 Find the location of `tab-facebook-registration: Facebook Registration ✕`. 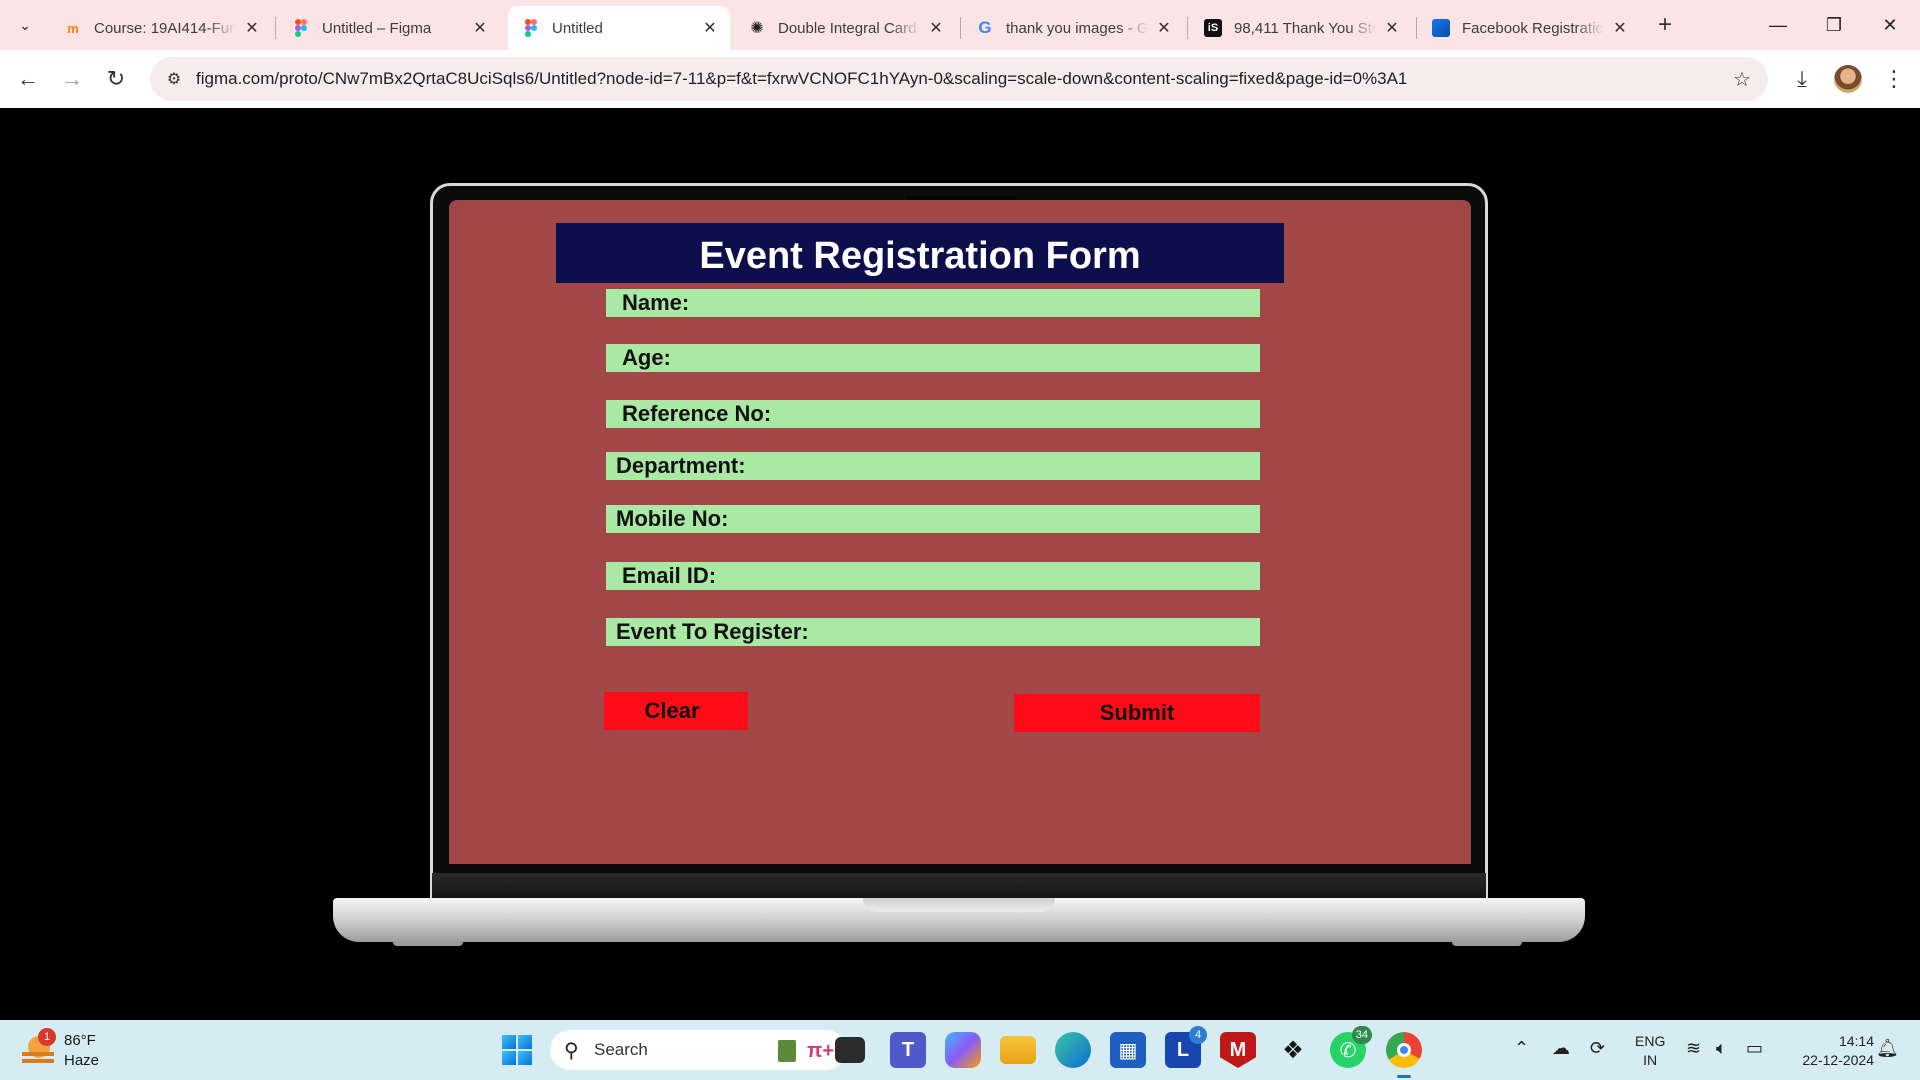

tab-facebook-registration: Facebook Registration ✕ is located at coordinates (1529, 28).